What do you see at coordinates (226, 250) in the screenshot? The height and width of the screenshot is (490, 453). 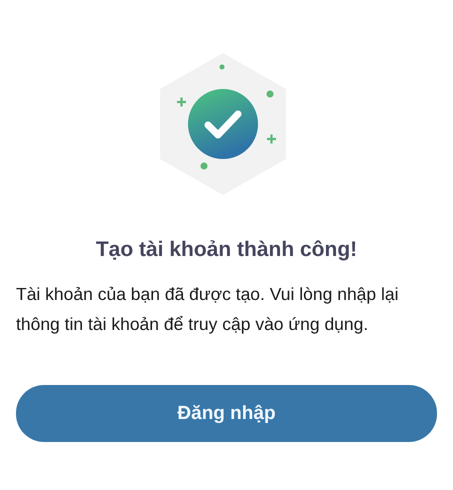 I see `success-title: Tạo tài khoản thành công!` at bounding box center [226, 250].